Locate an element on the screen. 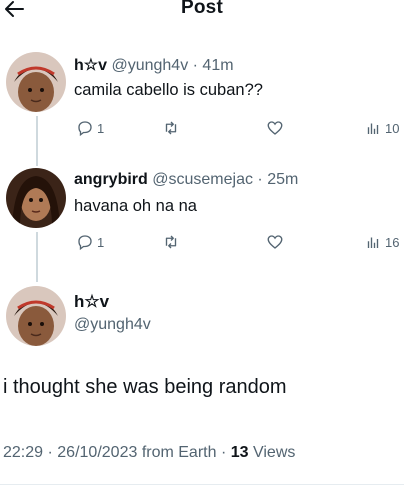 Image resolution: width=404 pixels, height=495 pixels. display-name: angrybird is located at coordinates (111, 179).